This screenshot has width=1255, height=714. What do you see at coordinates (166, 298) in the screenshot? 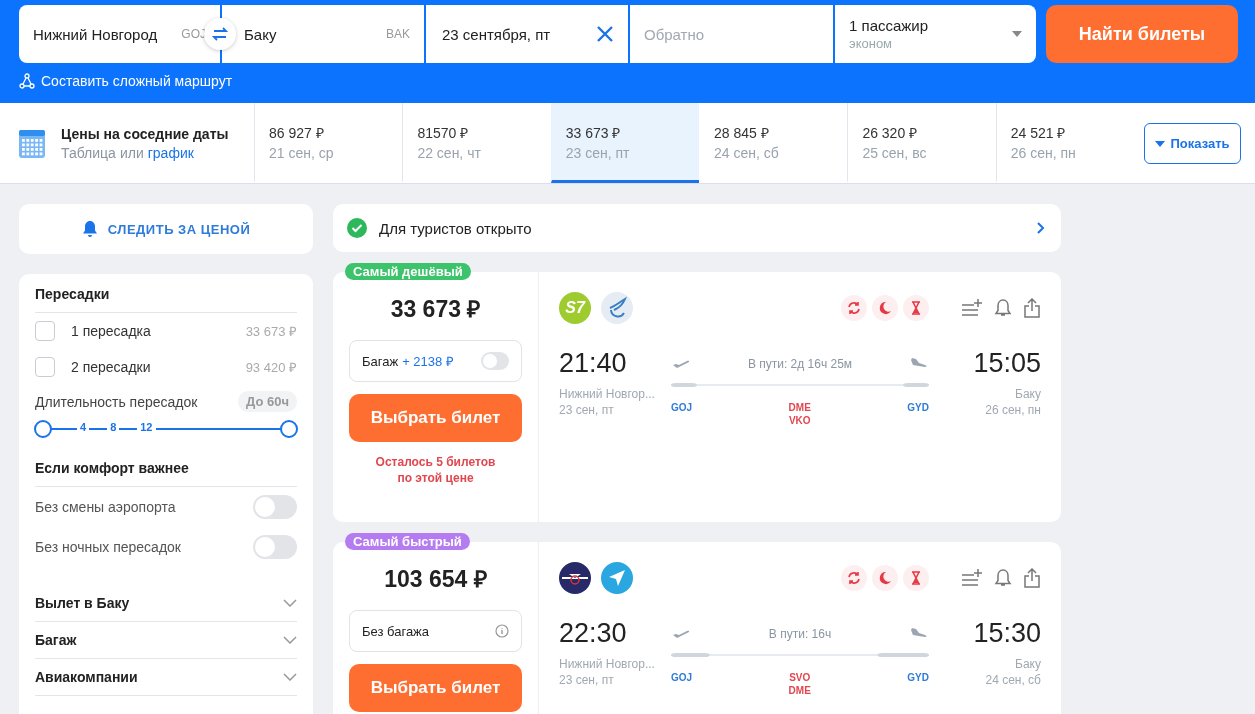
I see `stops-title: Пересадки` at bounding box center [166, 298].